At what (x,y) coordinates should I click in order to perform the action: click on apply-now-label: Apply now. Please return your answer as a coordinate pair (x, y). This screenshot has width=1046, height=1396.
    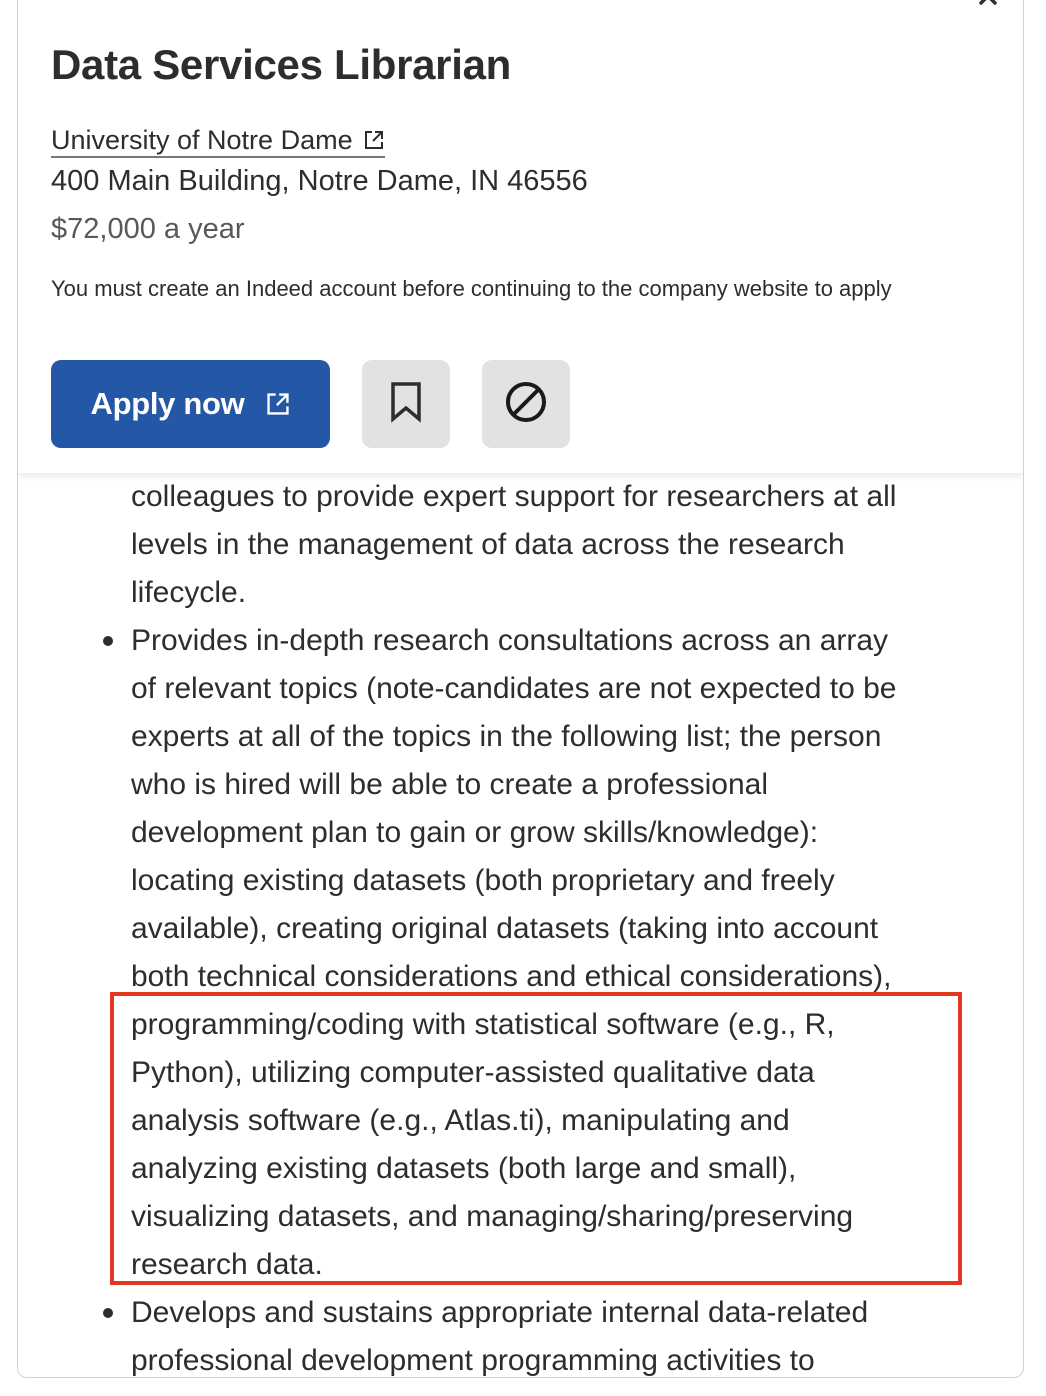
    Looking at the image, I should click on (167, 403).